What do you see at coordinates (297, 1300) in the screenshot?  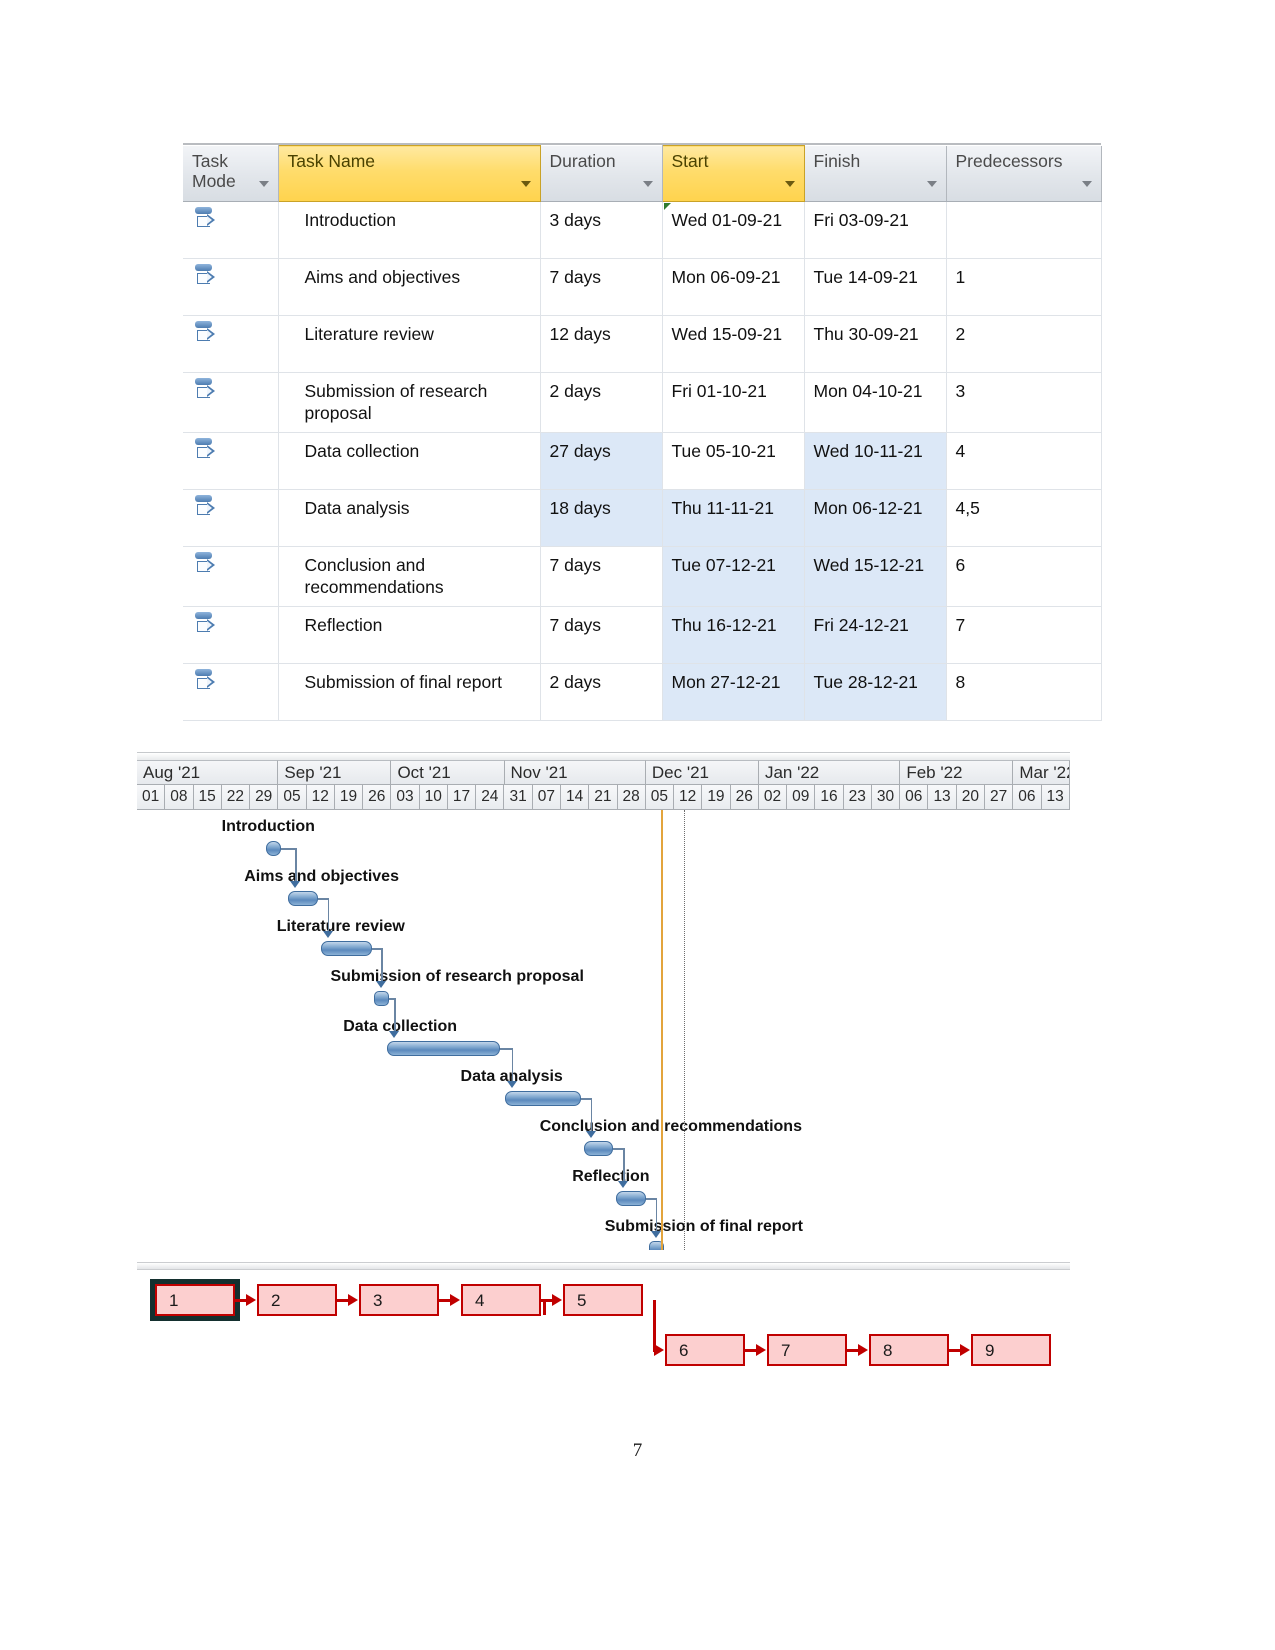 I see `network-node: 2` at bounding box center [297, 1300].